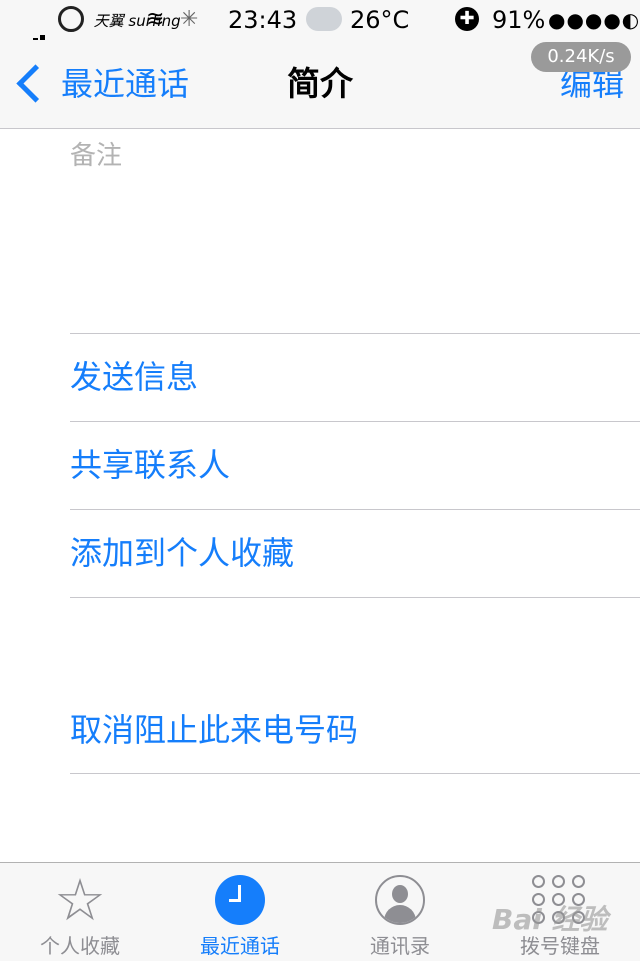 The width and height of the screenshot is (640, 961). I want to click on status-bar: 天翼 surfing ≋ ✳ 23:43 26°C ✚ 91% ●●●●◐⚡, so click(320, 26).